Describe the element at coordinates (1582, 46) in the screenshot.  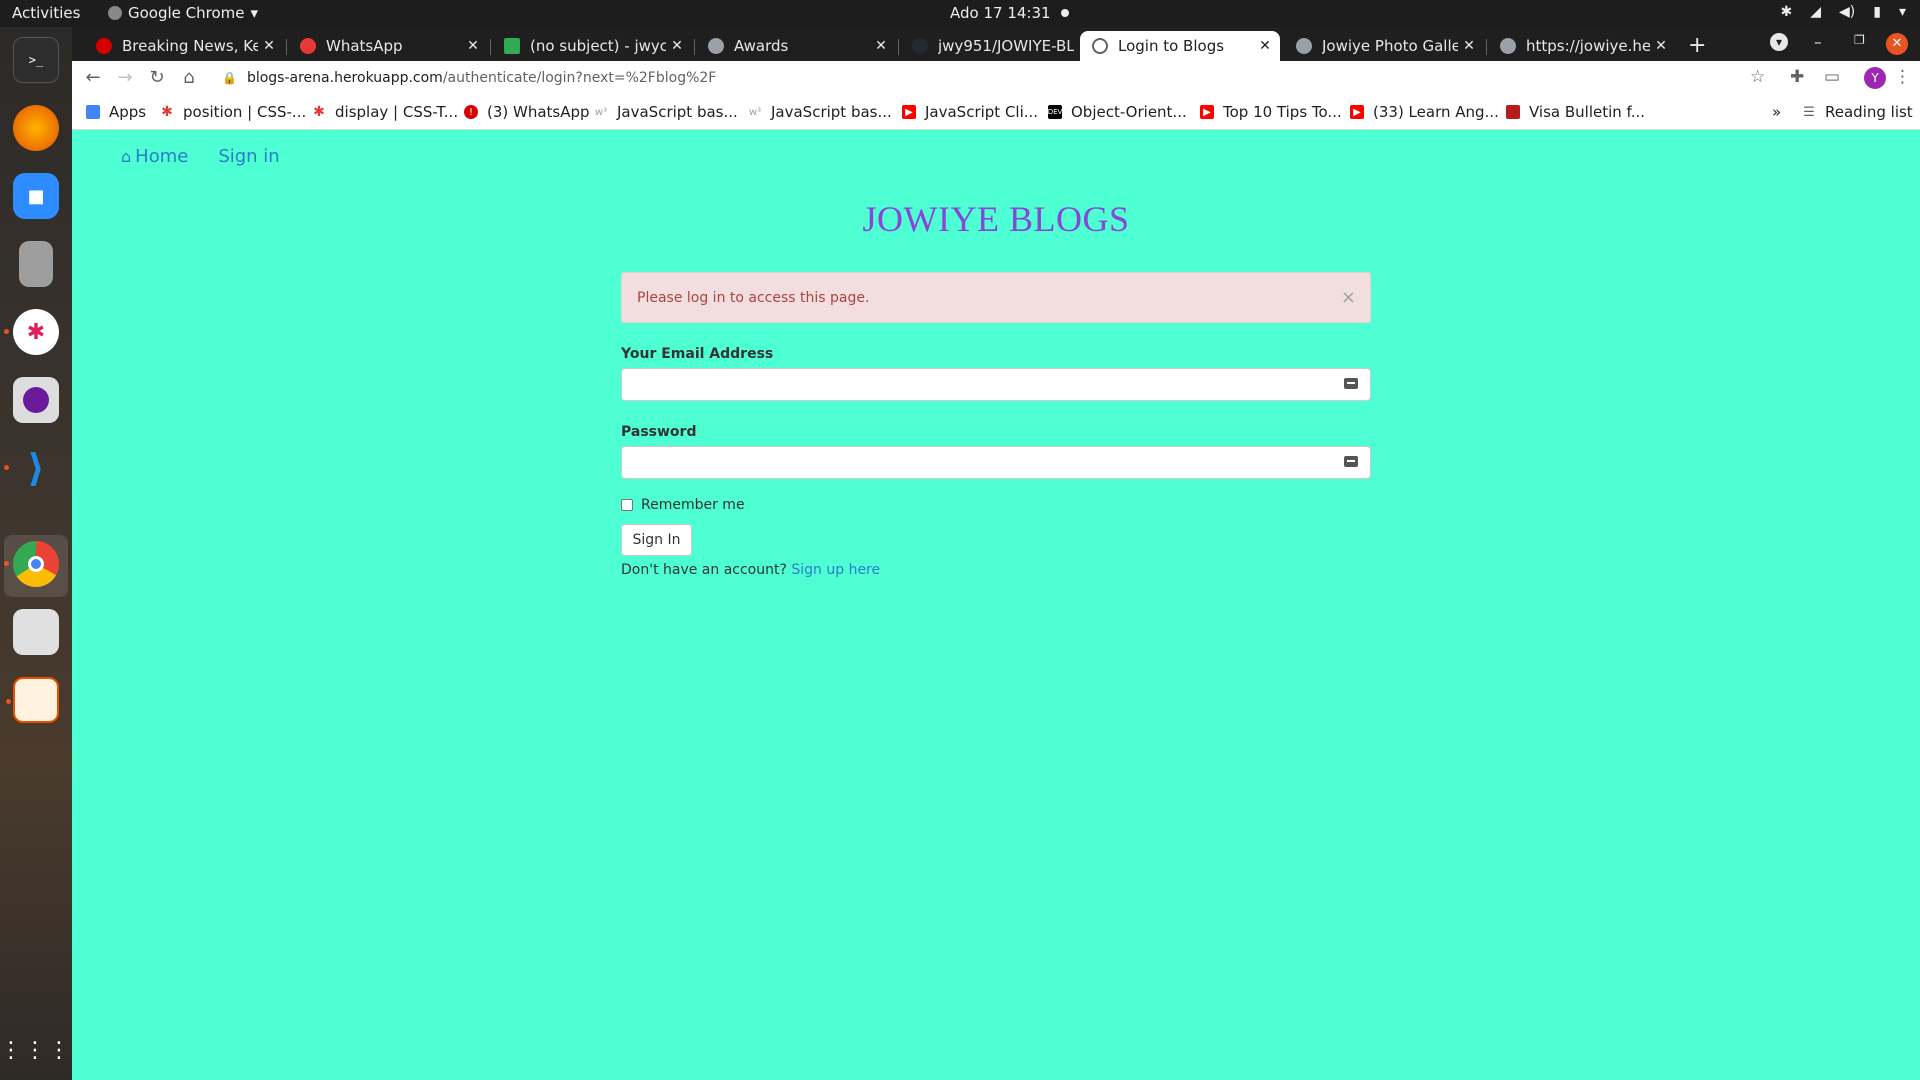
I see `tab-jowiye-heroku: https://jowiye.hero ✕` at that location.